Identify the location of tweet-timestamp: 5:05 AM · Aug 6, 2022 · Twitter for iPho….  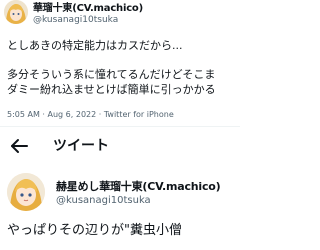
(90, 115).